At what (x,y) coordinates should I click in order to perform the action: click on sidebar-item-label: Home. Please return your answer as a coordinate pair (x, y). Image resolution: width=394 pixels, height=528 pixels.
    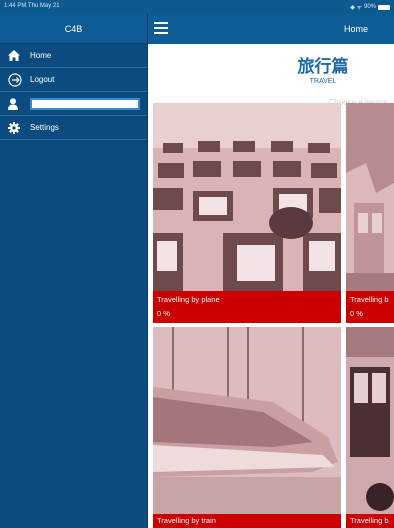
    Looking at the image, I should click on (41, 55).